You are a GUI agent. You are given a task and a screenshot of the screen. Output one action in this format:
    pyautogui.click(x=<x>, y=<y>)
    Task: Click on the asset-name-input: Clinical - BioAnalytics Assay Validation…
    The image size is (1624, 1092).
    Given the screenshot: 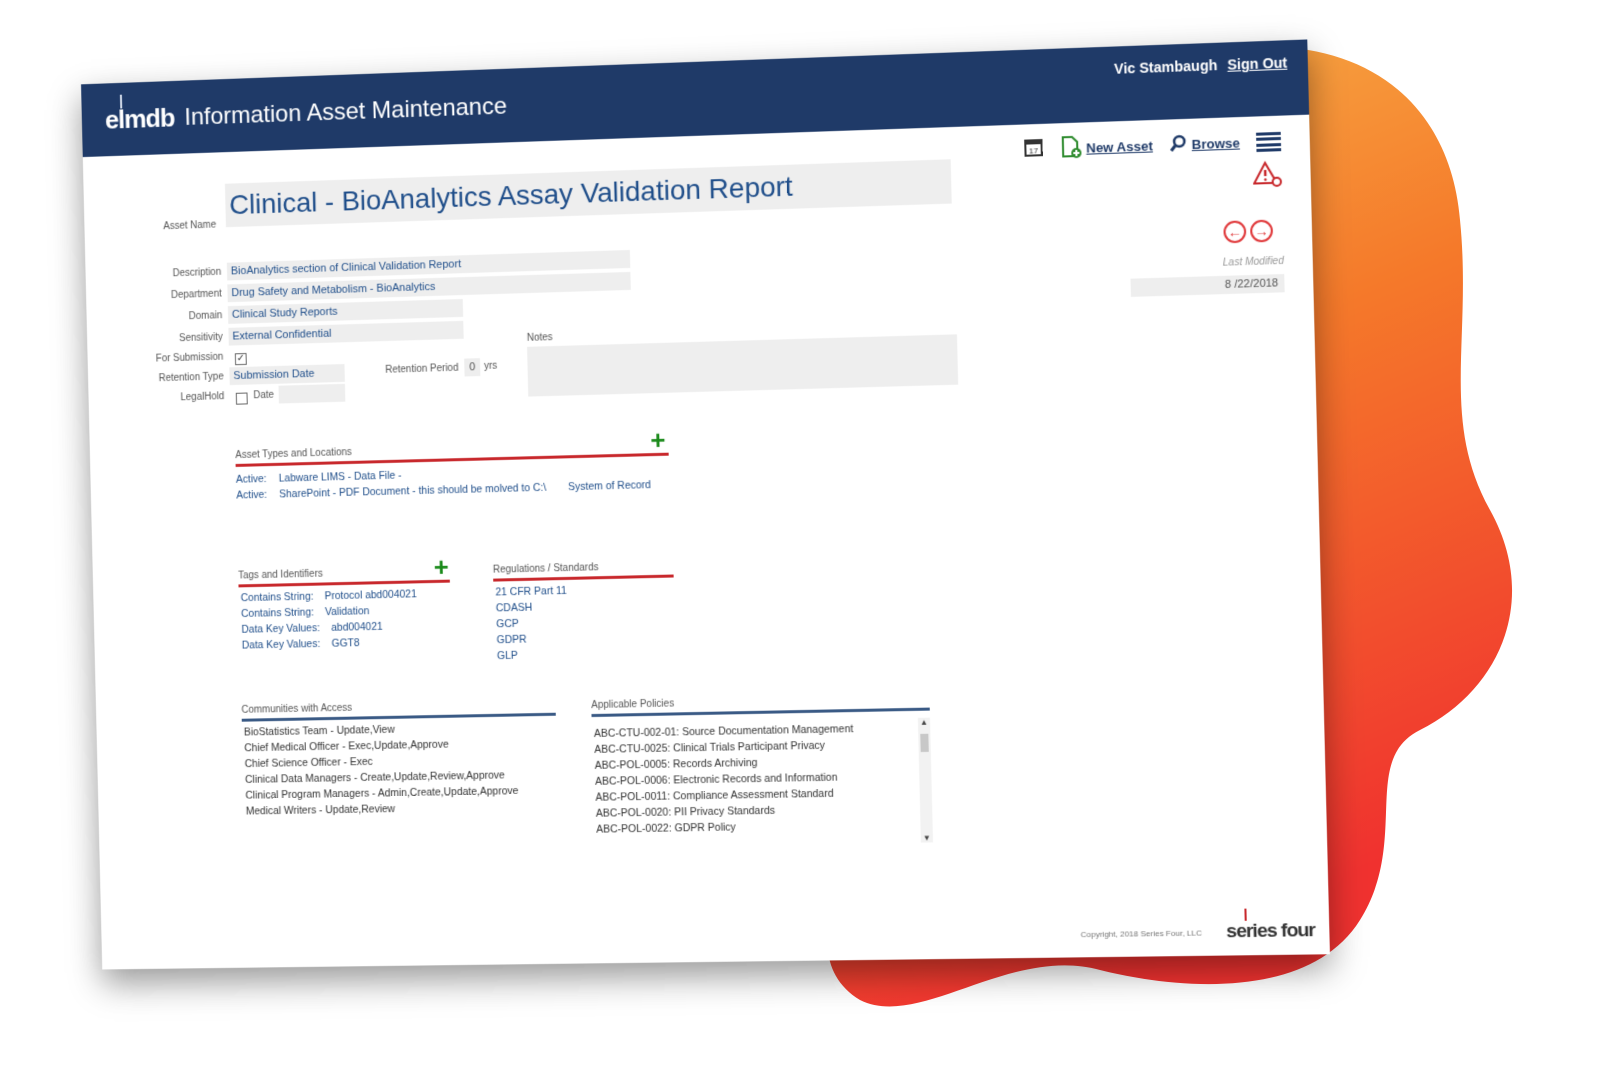 What is the action you would take?
    pyautogui.click(x=588, y=193)
    